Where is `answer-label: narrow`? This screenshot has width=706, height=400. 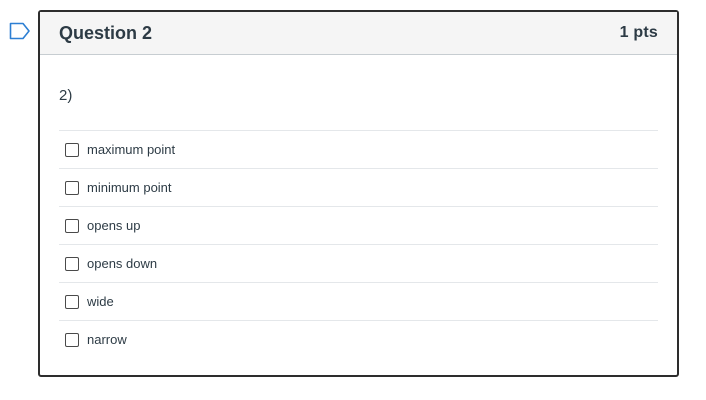 answer-label: narrow is located at coordinates (107, 339).